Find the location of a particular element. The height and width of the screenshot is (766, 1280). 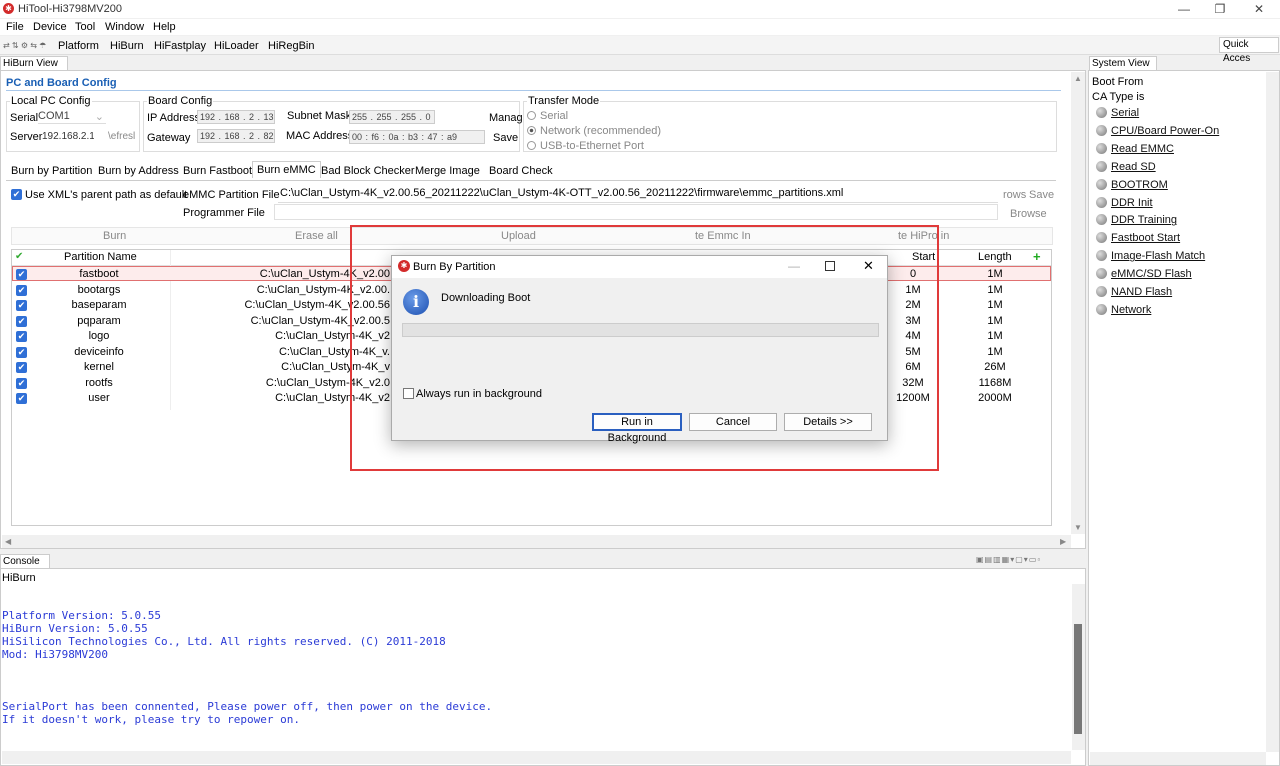

status-ball-icon is located at coordinates (1101, 184).